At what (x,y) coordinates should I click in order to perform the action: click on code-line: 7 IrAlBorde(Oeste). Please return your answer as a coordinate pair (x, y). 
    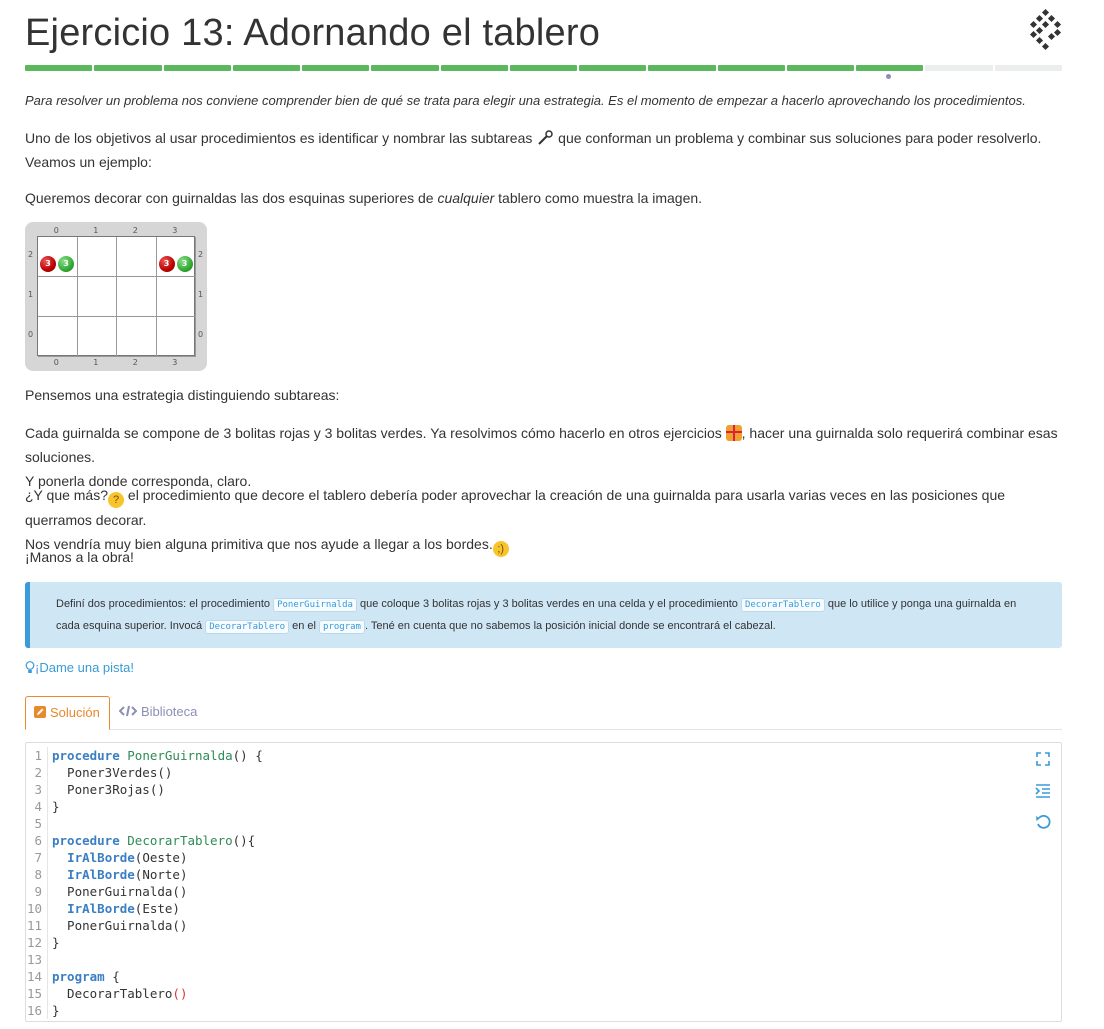
    Looking at the image, I should click on (144, 857).